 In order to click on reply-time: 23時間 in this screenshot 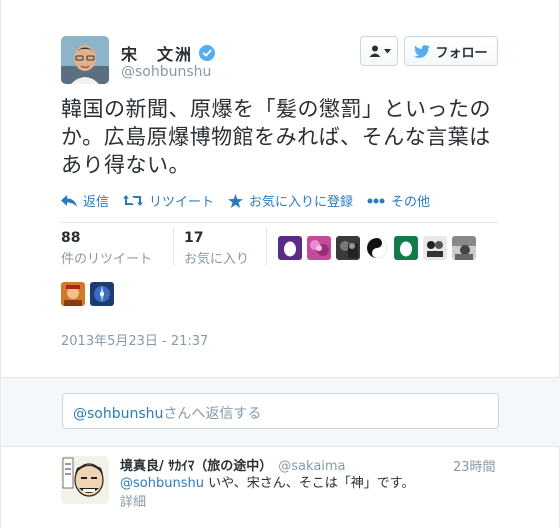, I will do `click(474, 465)`.